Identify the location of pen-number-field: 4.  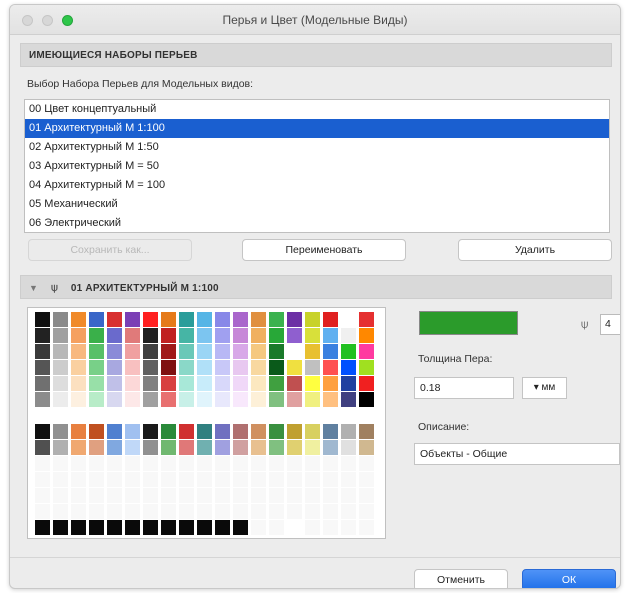
(610, 324).